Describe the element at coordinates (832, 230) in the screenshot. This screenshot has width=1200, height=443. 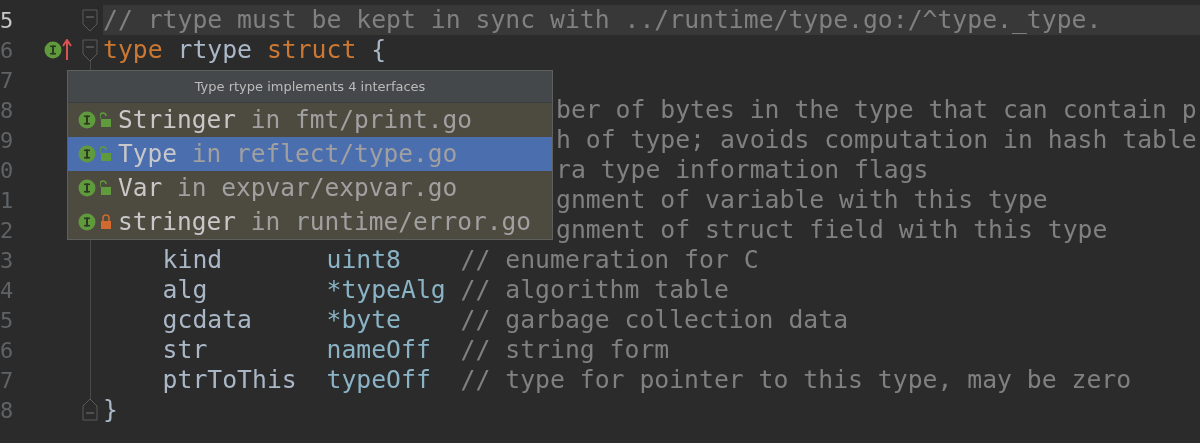
I see `code-token: gnment of struct field with this type` at that location.